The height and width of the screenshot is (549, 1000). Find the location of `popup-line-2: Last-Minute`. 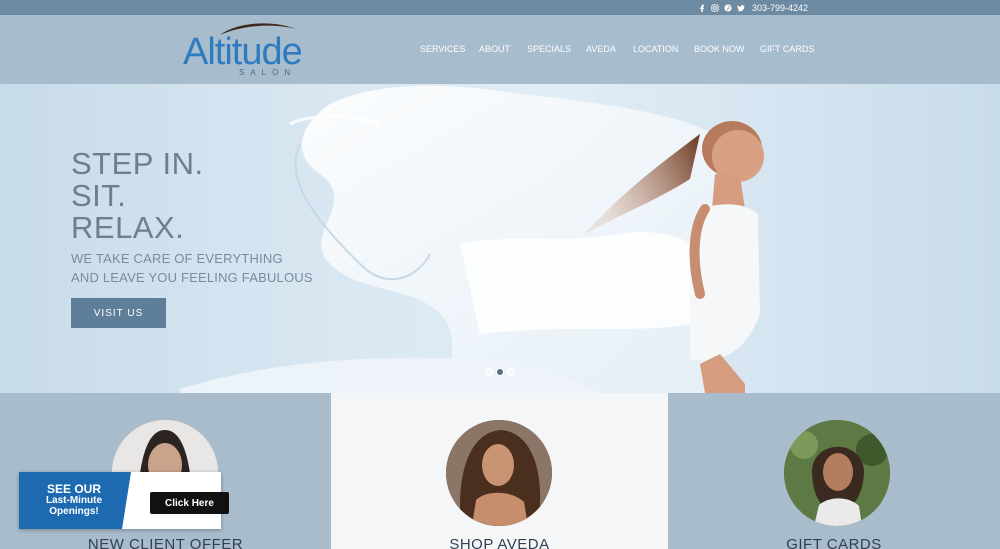

popup-line-2: Last-Minute is located at coordinates (74, 500).